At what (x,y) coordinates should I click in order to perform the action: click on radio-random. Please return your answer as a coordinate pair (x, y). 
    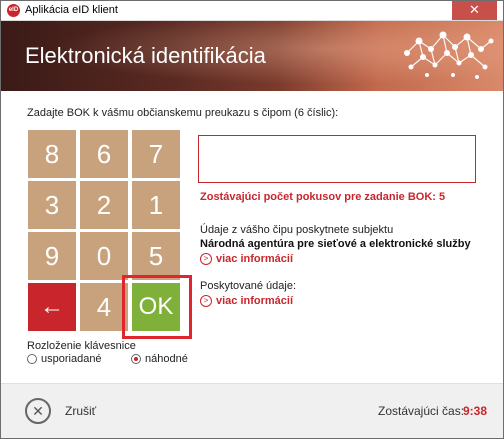
    Looking at the image, I should click on (136, 359).